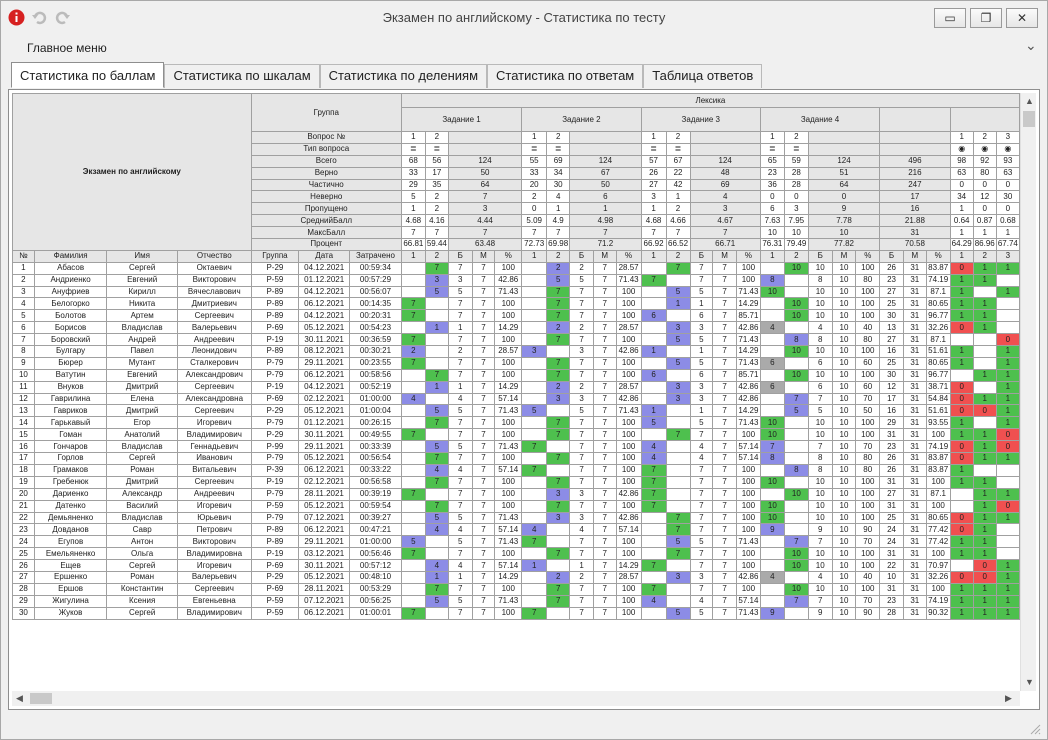 The image size is (1048, 740). What do you see at coordinates (142, 518) in the screenshot?
I see `grid-cell: Владислав` at bounding box center [142, 518].